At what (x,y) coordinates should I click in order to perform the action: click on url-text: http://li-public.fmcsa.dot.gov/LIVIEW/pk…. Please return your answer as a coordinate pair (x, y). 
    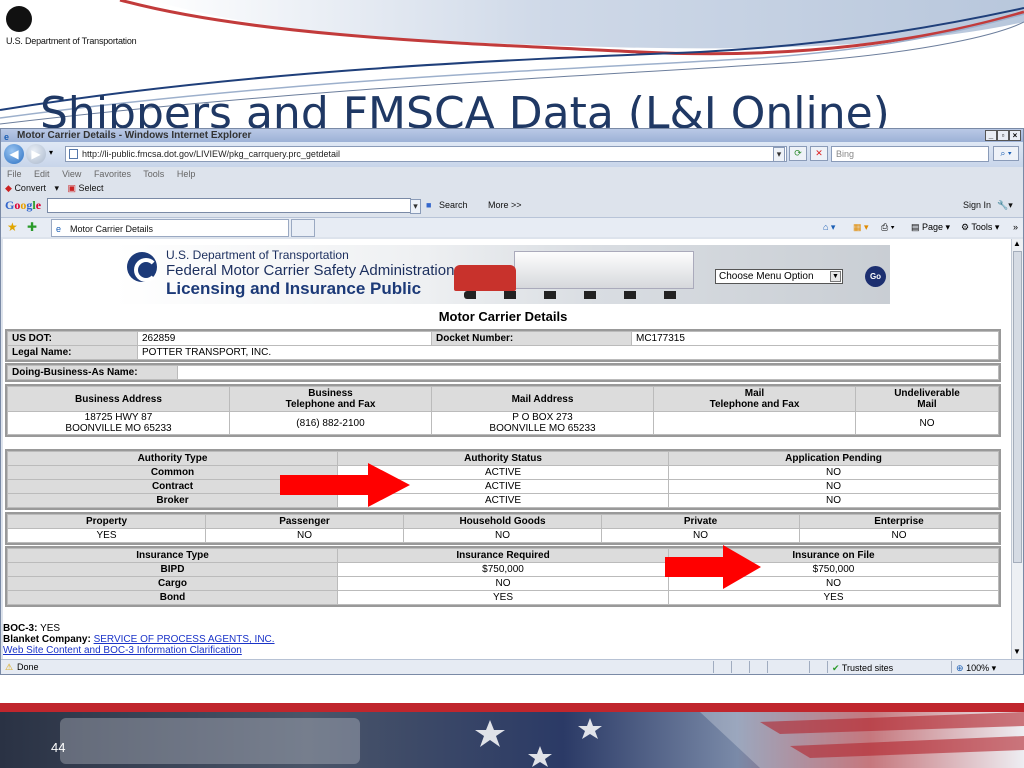
    Looking at the image, I should click on (211, 154).